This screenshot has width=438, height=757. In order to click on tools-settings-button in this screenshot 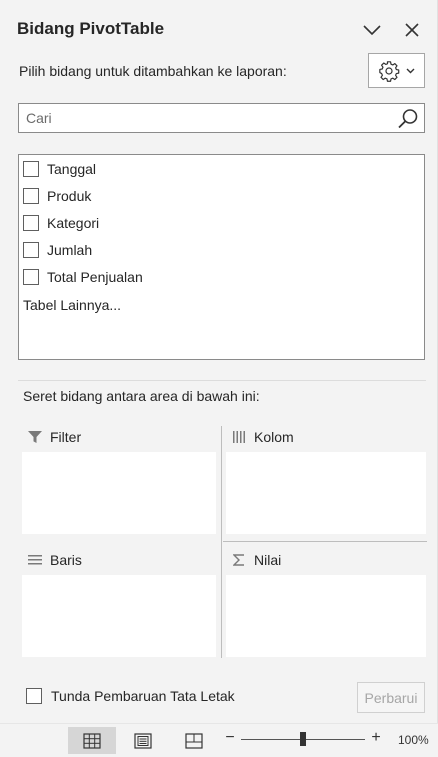, I will do `click(396, 70)`.